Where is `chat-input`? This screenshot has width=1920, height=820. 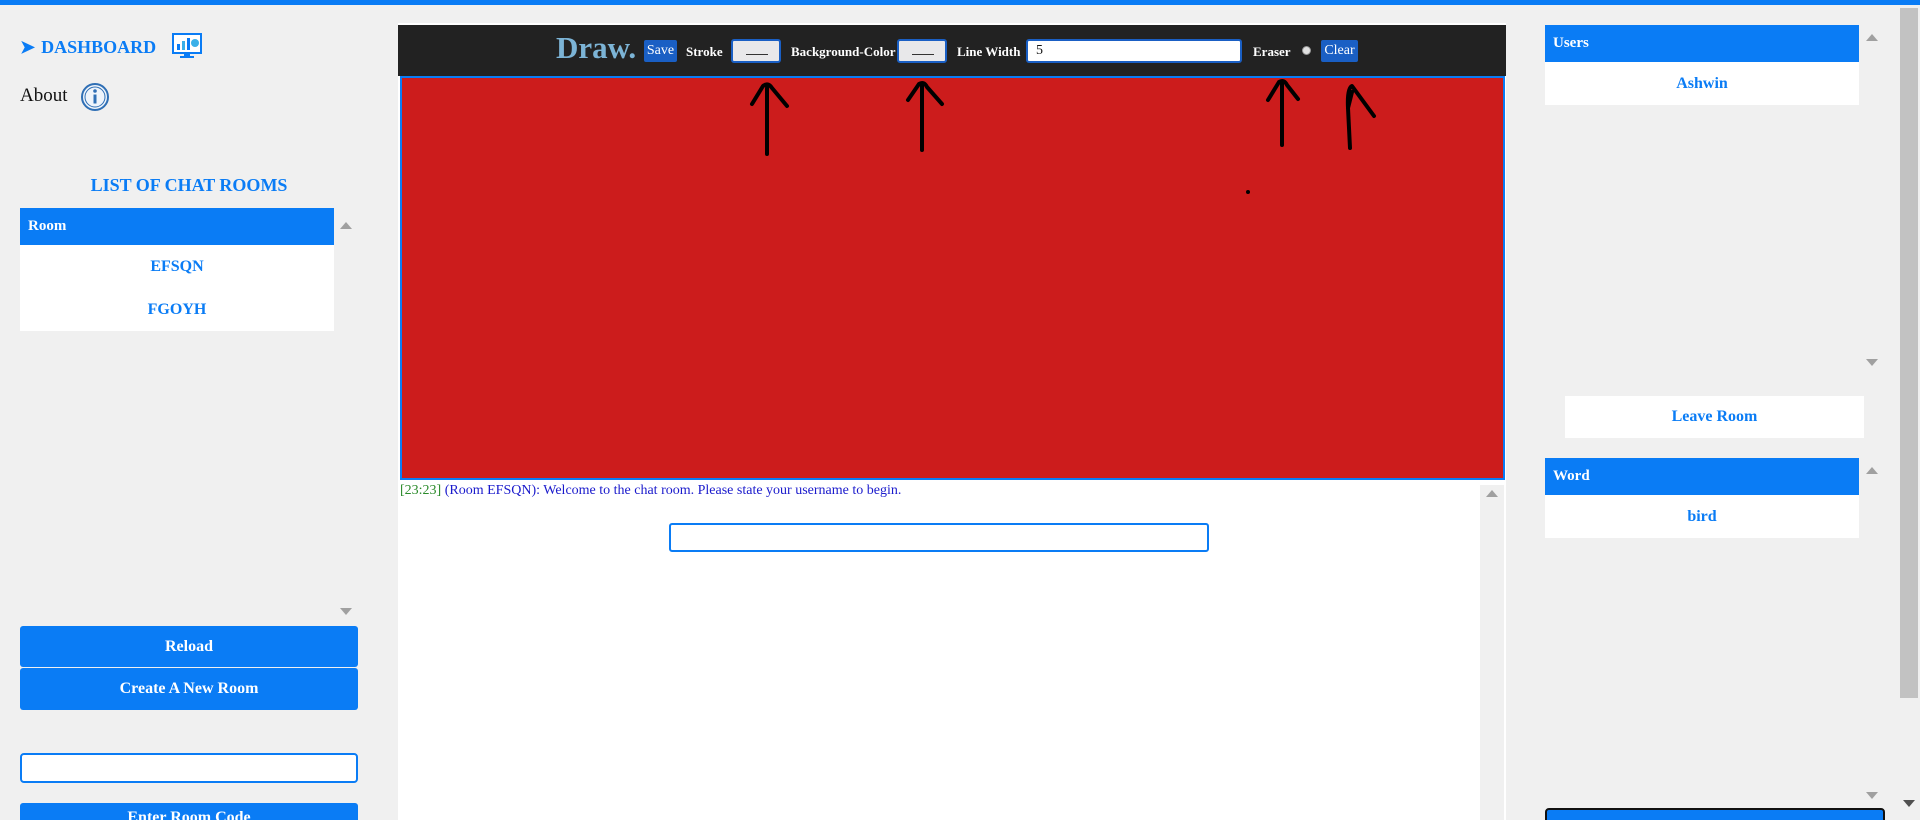 chat-input is located at coordinates (939, 537).